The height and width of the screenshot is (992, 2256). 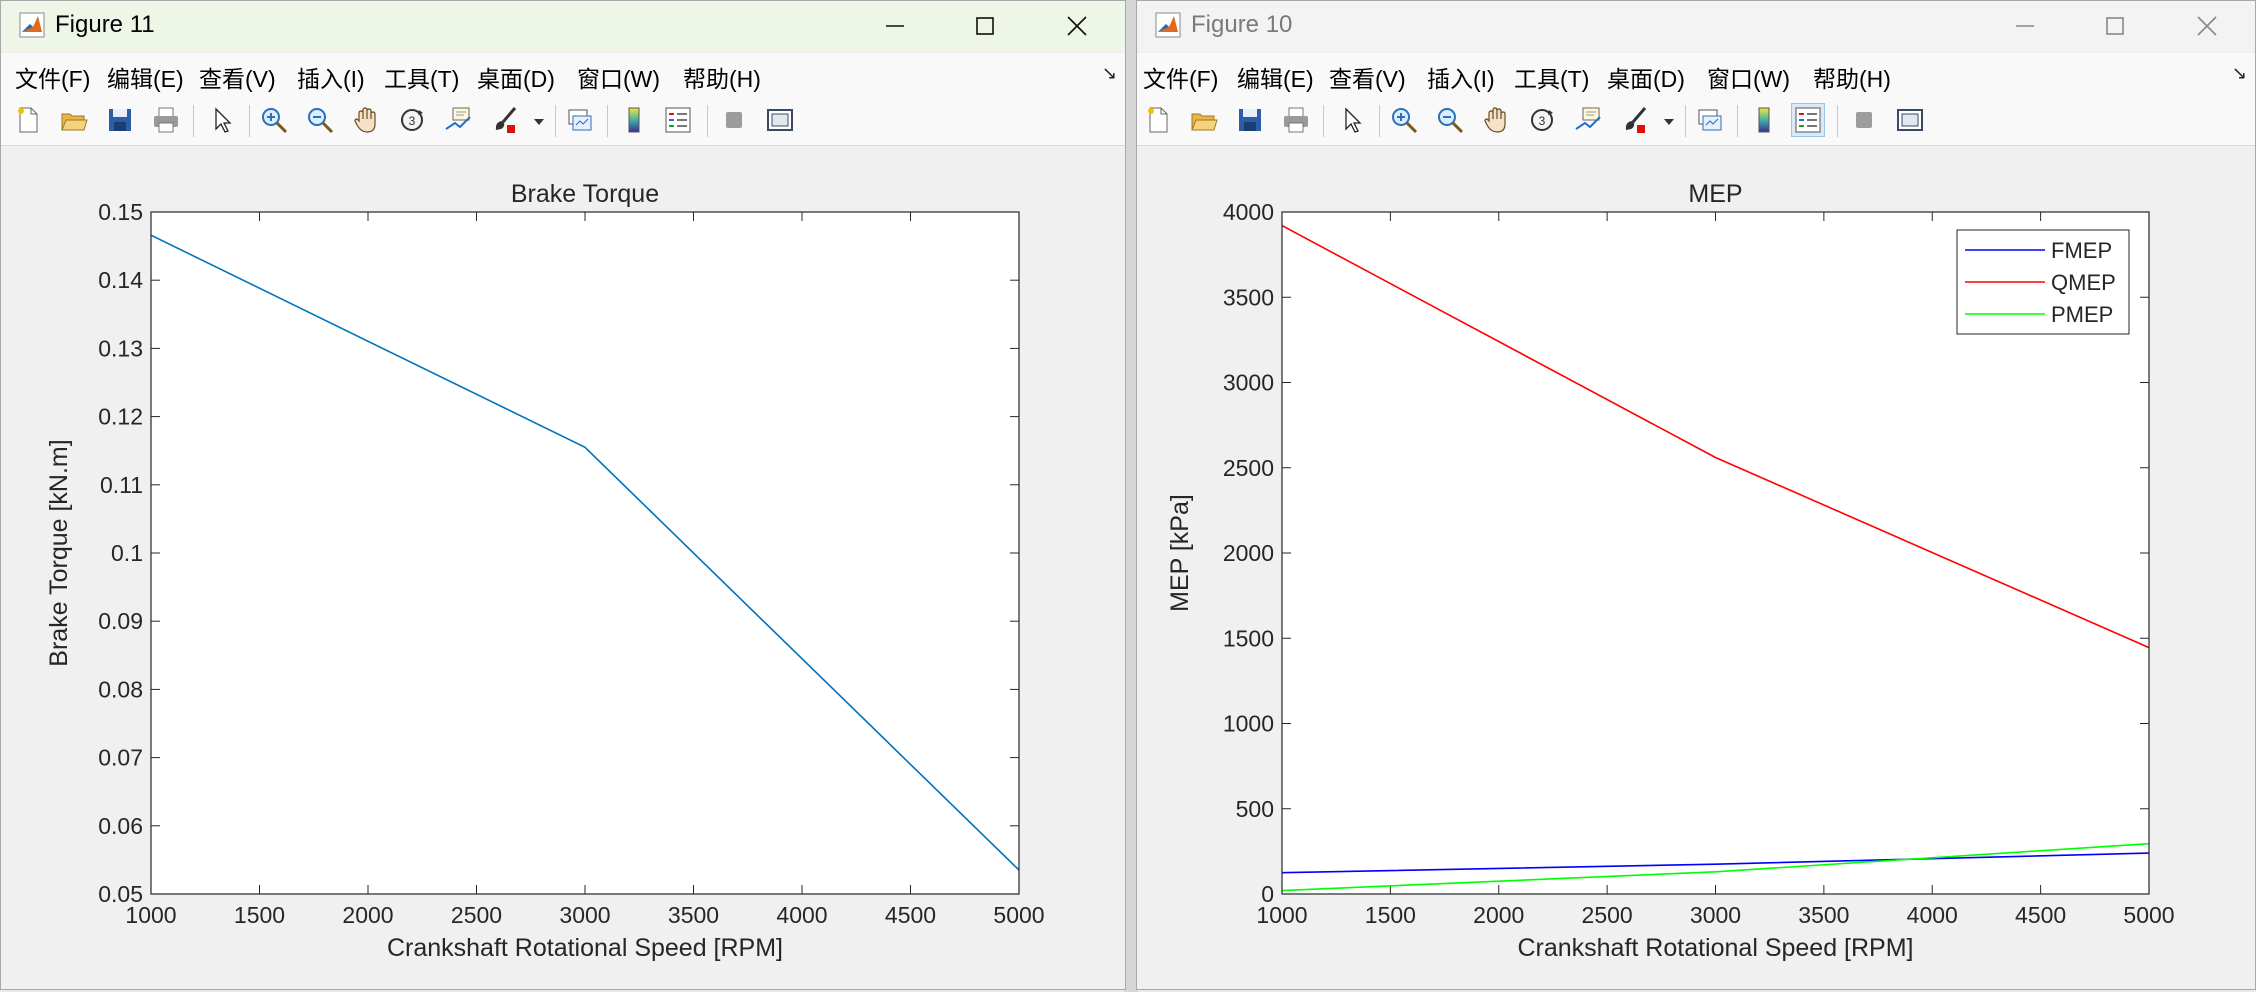 What do you see at coordinates (1932, 915) in the screenshot?
I see `x-tick-label: 4000` at bounding box center [1932, 915].